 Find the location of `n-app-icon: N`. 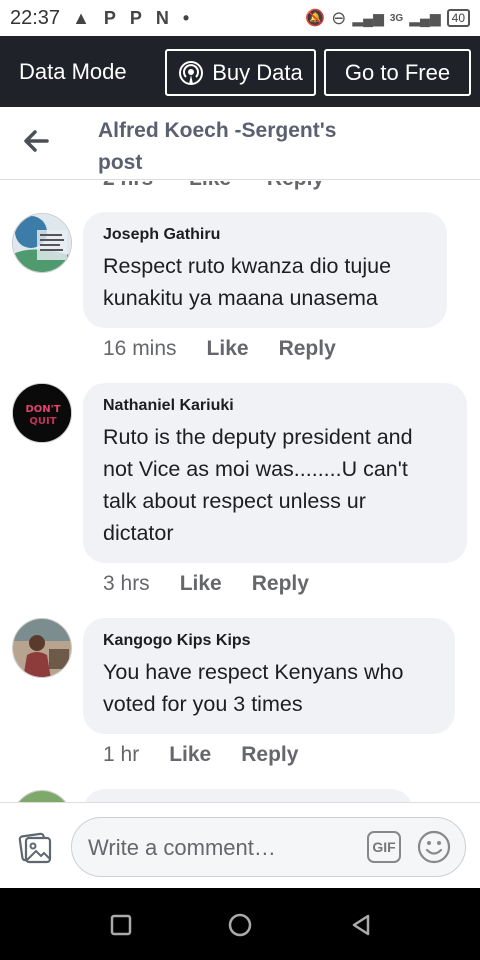

n-app-icon: N is located at coordinates (162, 17).